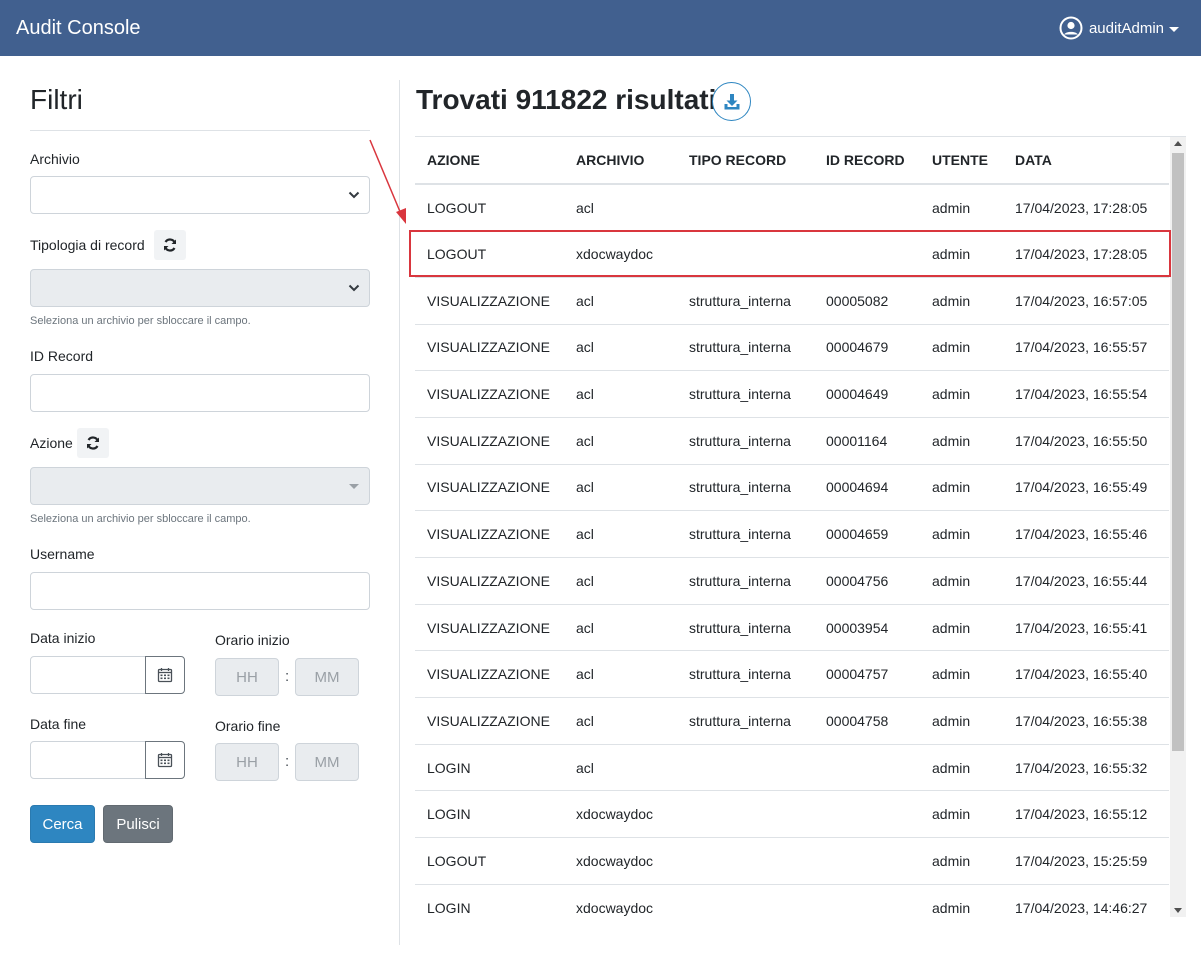 The width and height of the screenshot is (1201, 955). What do you see at coordinates (961, 161) in the screenshot?
I see `column-header-utente: UTENTE` at bounding box center [961, 161].